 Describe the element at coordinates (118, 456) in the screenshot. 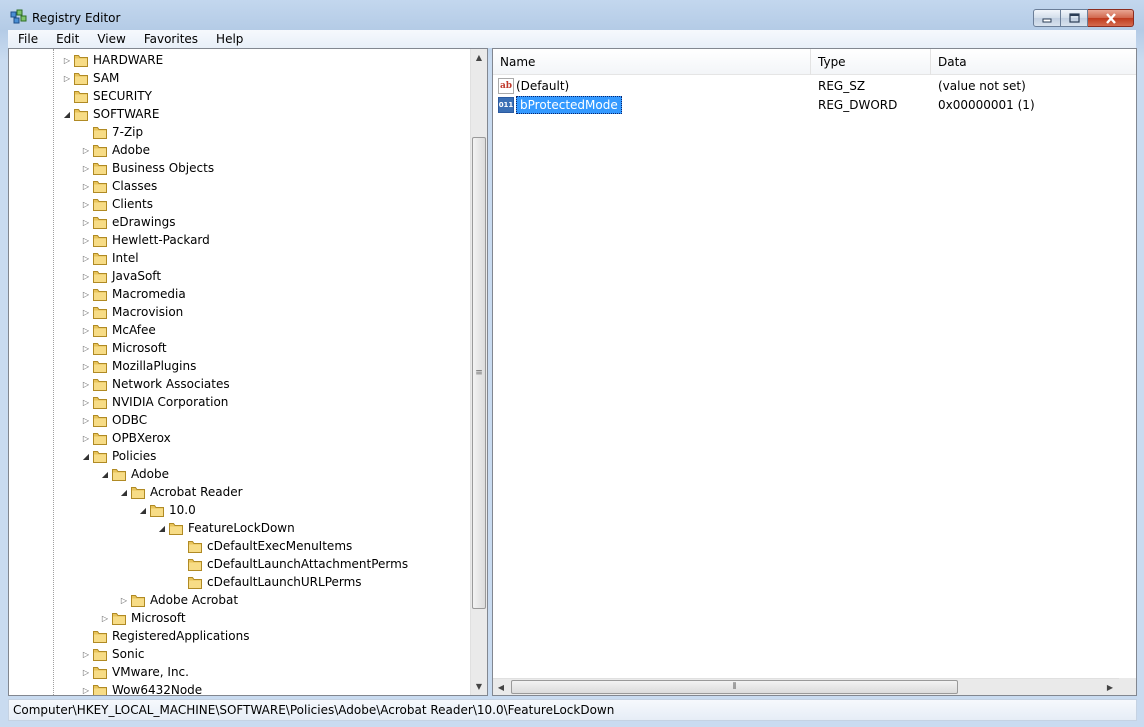

I see `tree-node: ◢ Policies` at that location.